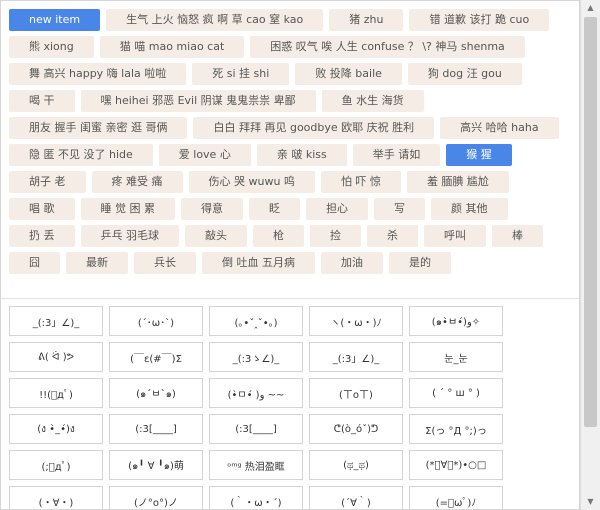 This screenshot has height=510, width=600. What do you see at coordinates (215, 20) in the screenshot?
I see `category-tag: 生气 上火 恼怒 疯 啊 草 cao 窒 kao` at bounding box center [215, 20].